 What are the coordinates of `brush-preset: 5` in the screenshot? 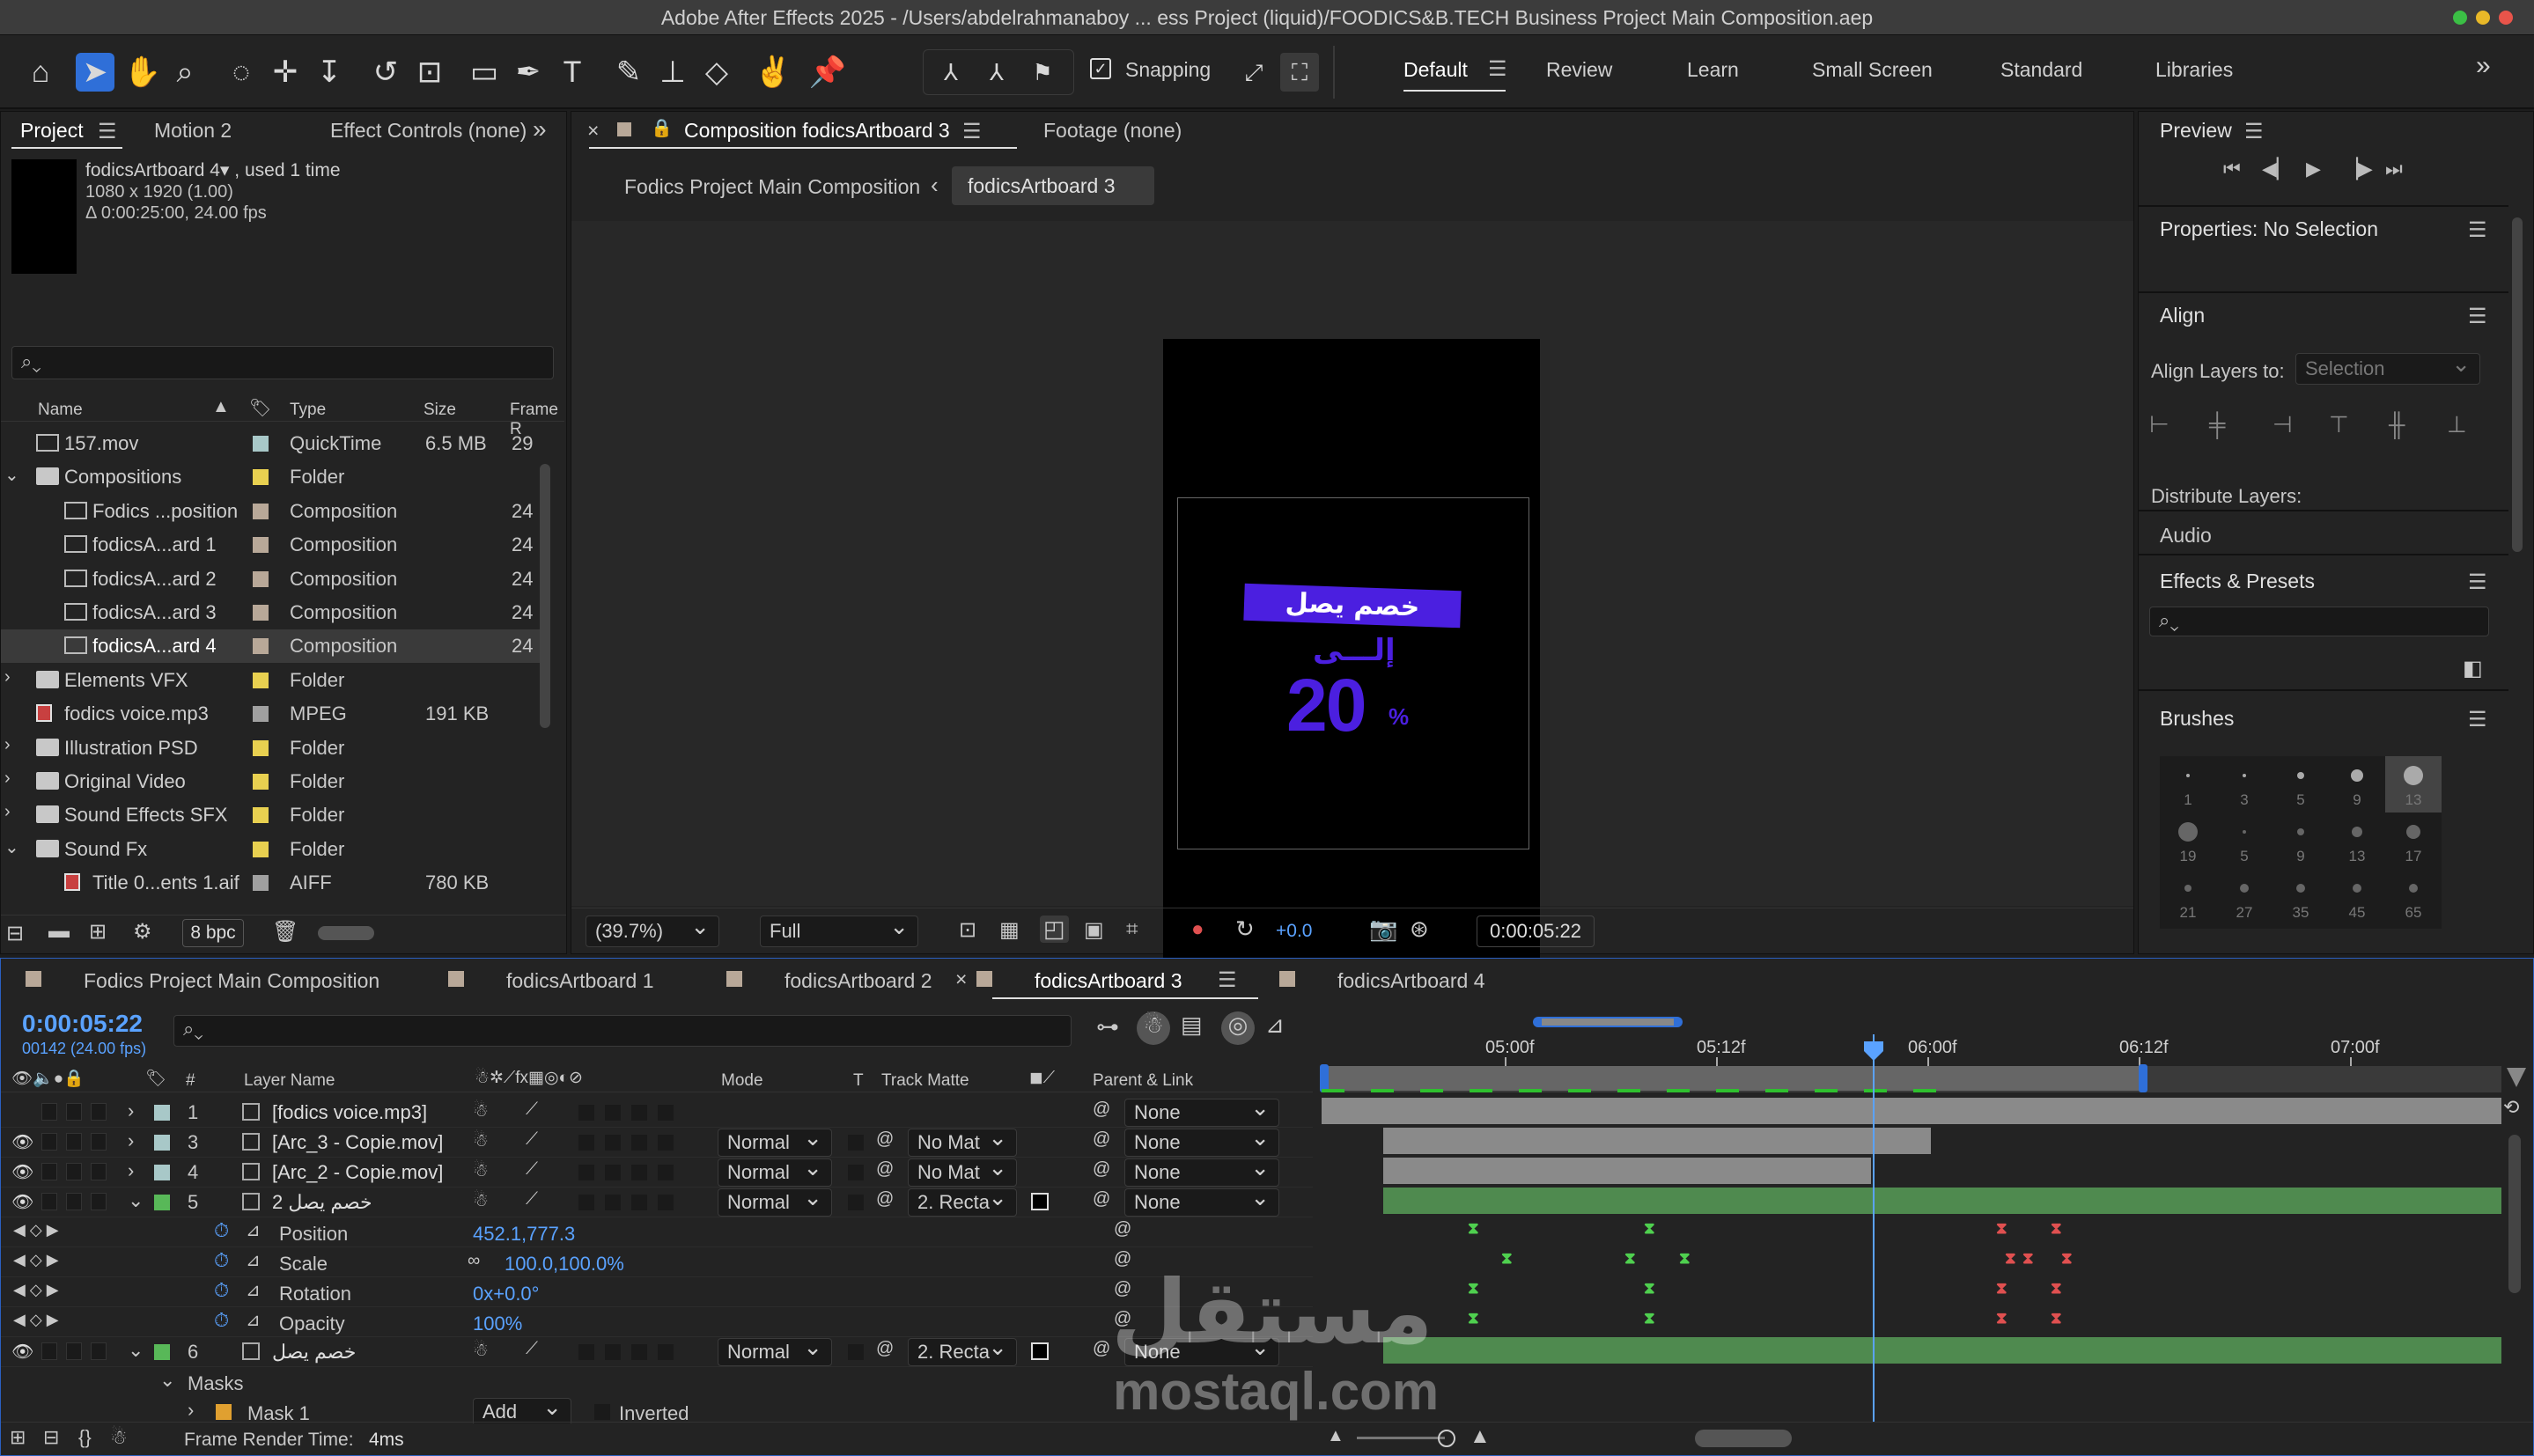 It's located at (2300, 784).